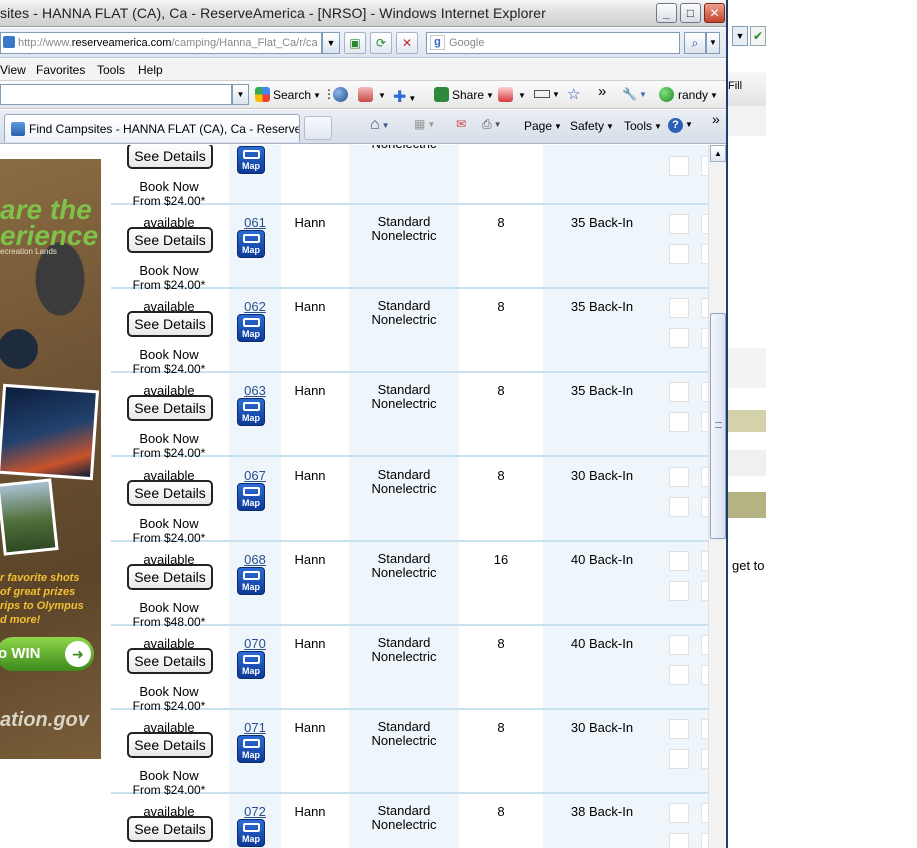 This screenshot has width=917, height=848. What do you see at coordinates (758, 36) in the screenshot?
I see `background-go-icon: ✔` at bounding box center [758, 36].